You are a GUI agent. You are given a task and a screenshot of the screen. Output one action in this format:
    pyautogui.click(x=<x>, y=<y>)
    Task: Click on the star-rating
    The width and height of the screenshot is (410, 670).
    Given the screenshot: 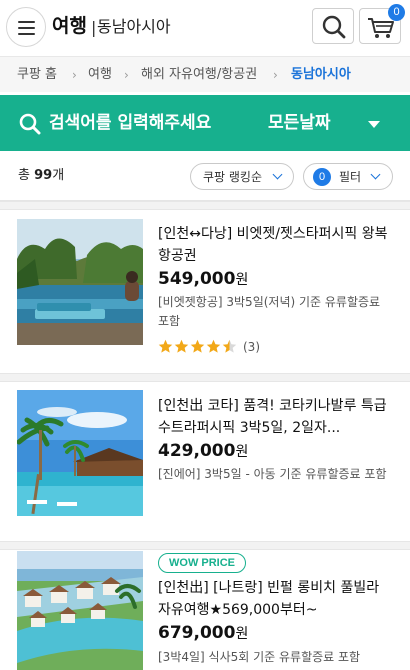 What is the action you would take?
    pyautogui.click(x=198, y=347)
    